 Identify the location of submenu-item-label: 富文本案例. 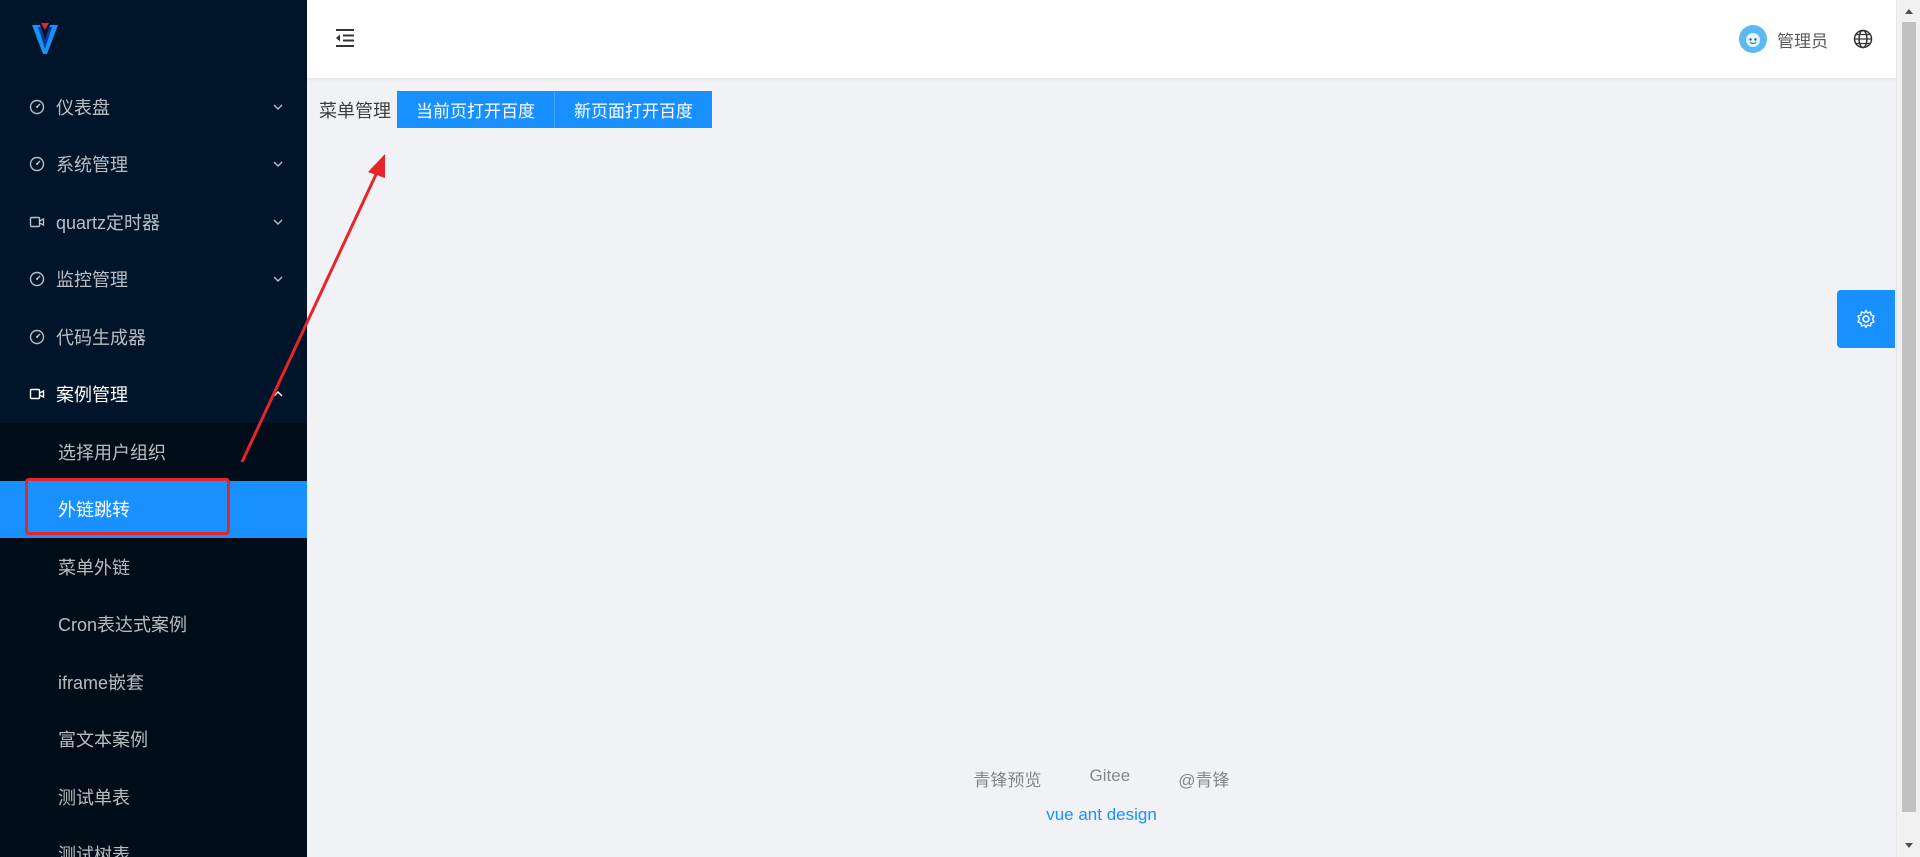
(103, 740).